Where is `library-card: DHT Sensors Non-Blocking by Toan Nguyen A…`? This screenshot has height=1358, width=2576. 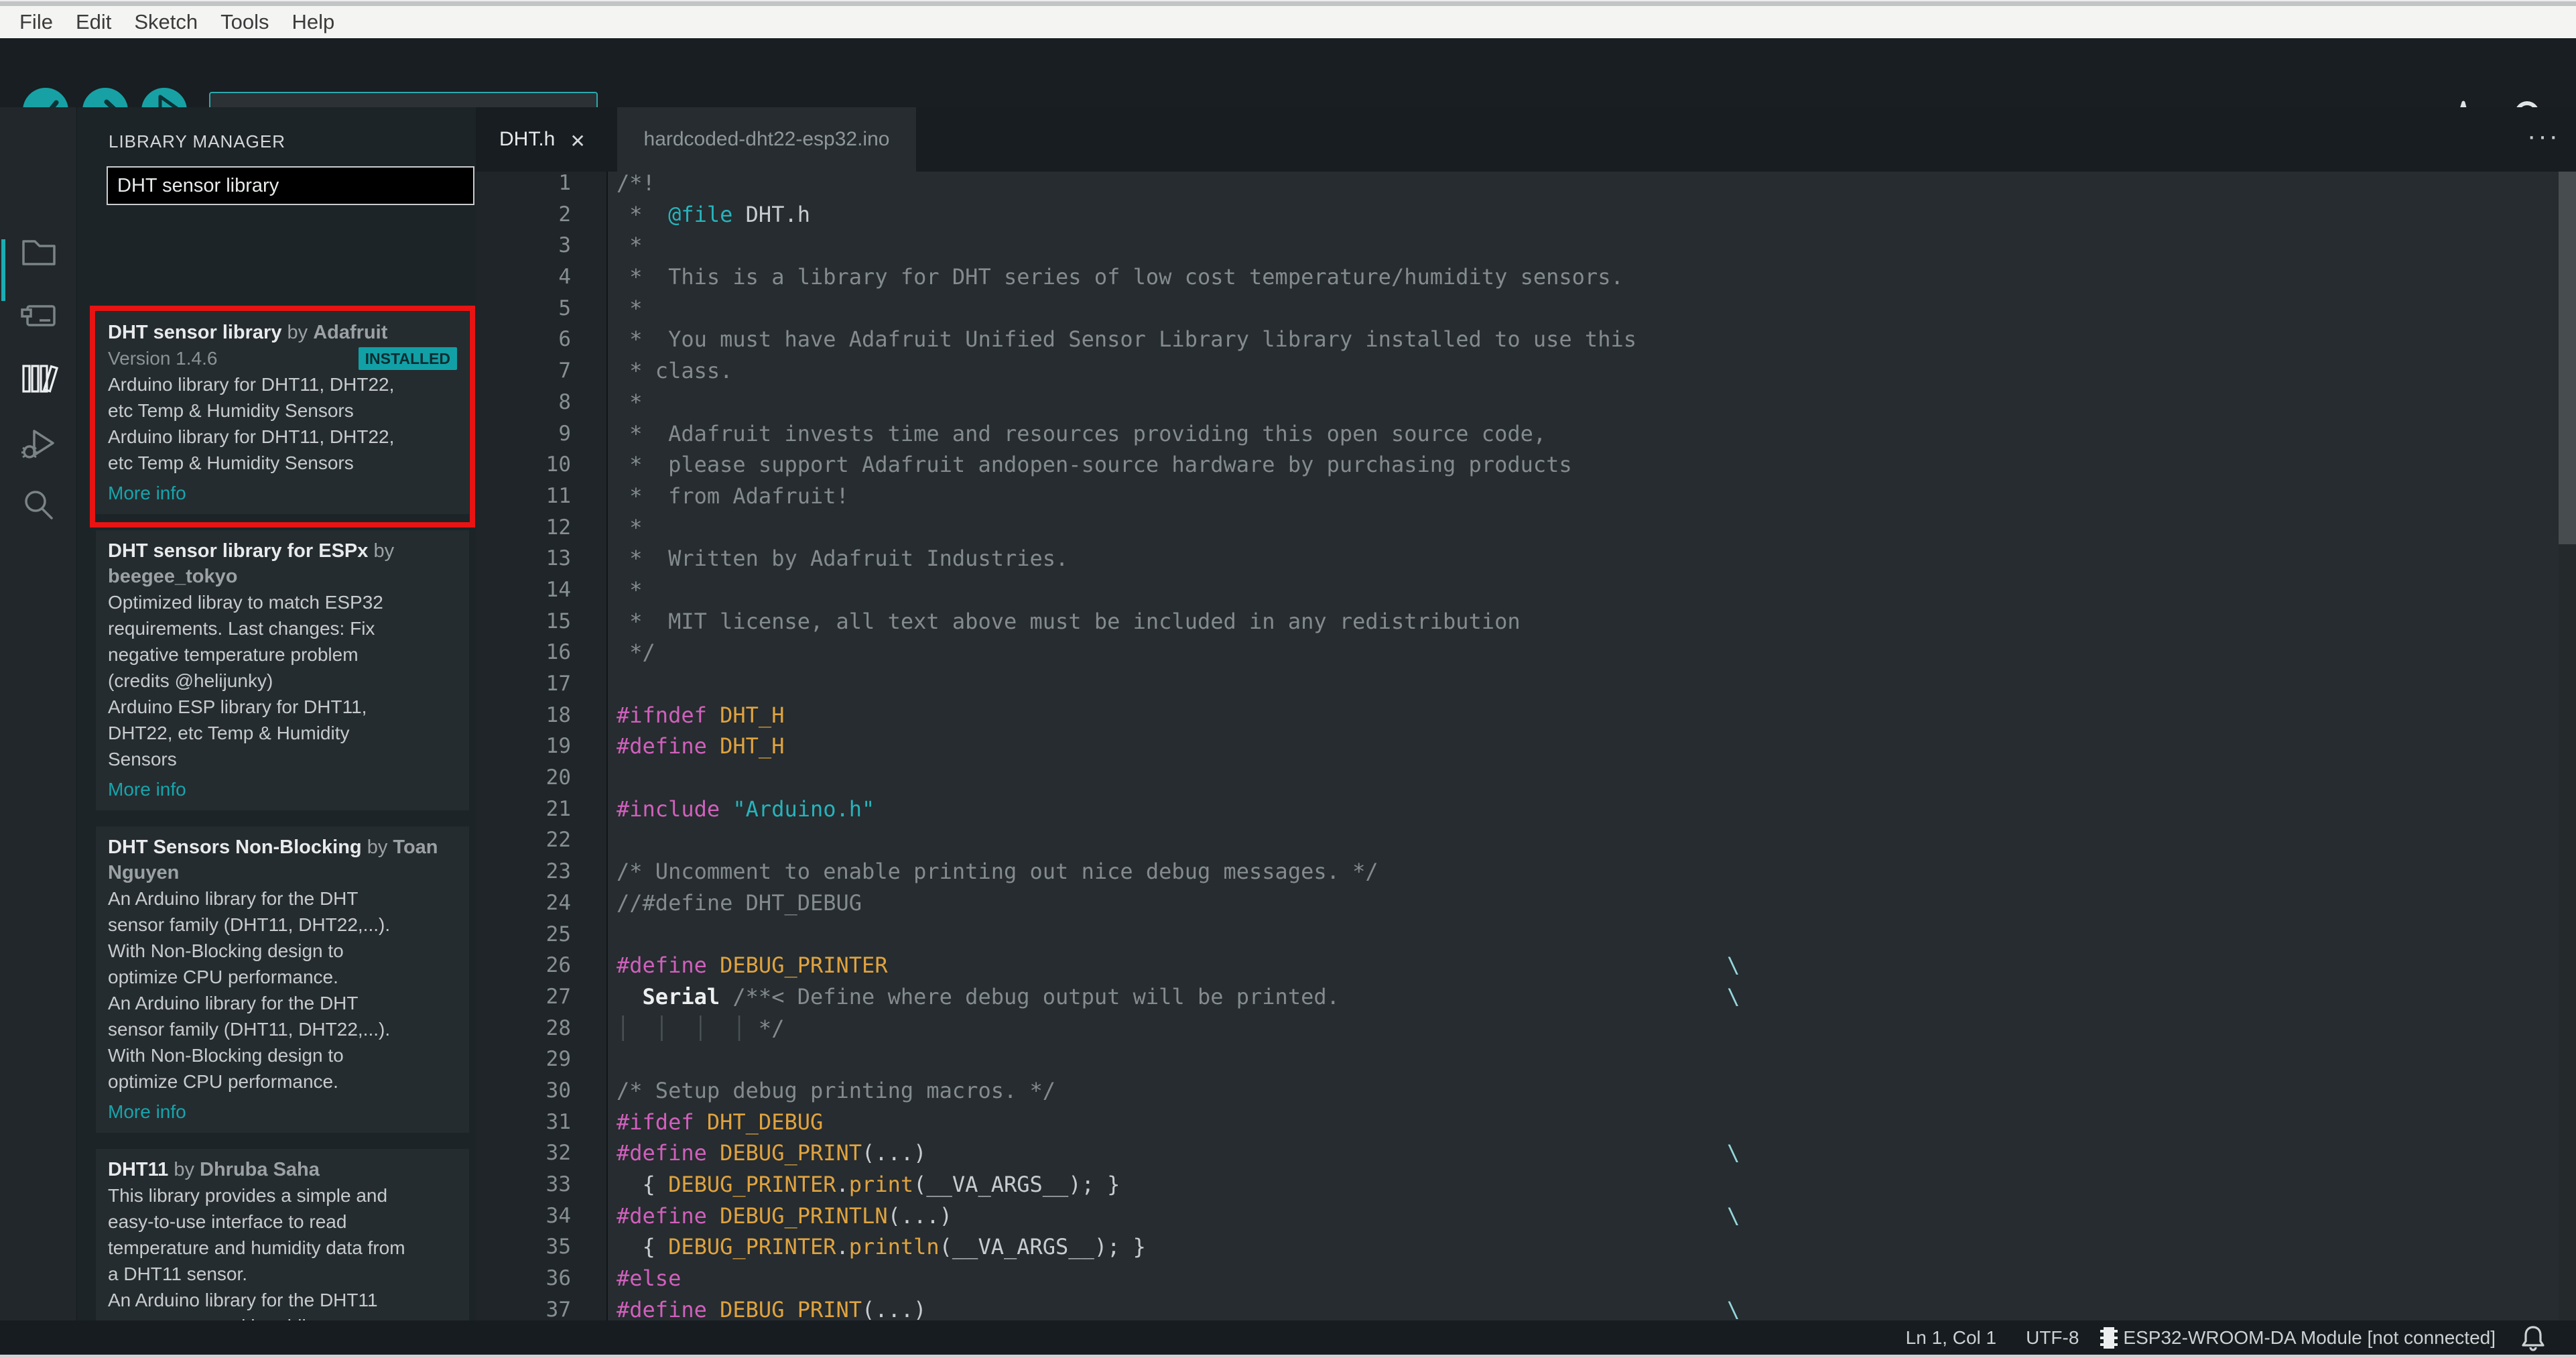
library-card: DHT Sensors Non-Blocking by Toan Nguyen A… is located at coordinates (282, 979).